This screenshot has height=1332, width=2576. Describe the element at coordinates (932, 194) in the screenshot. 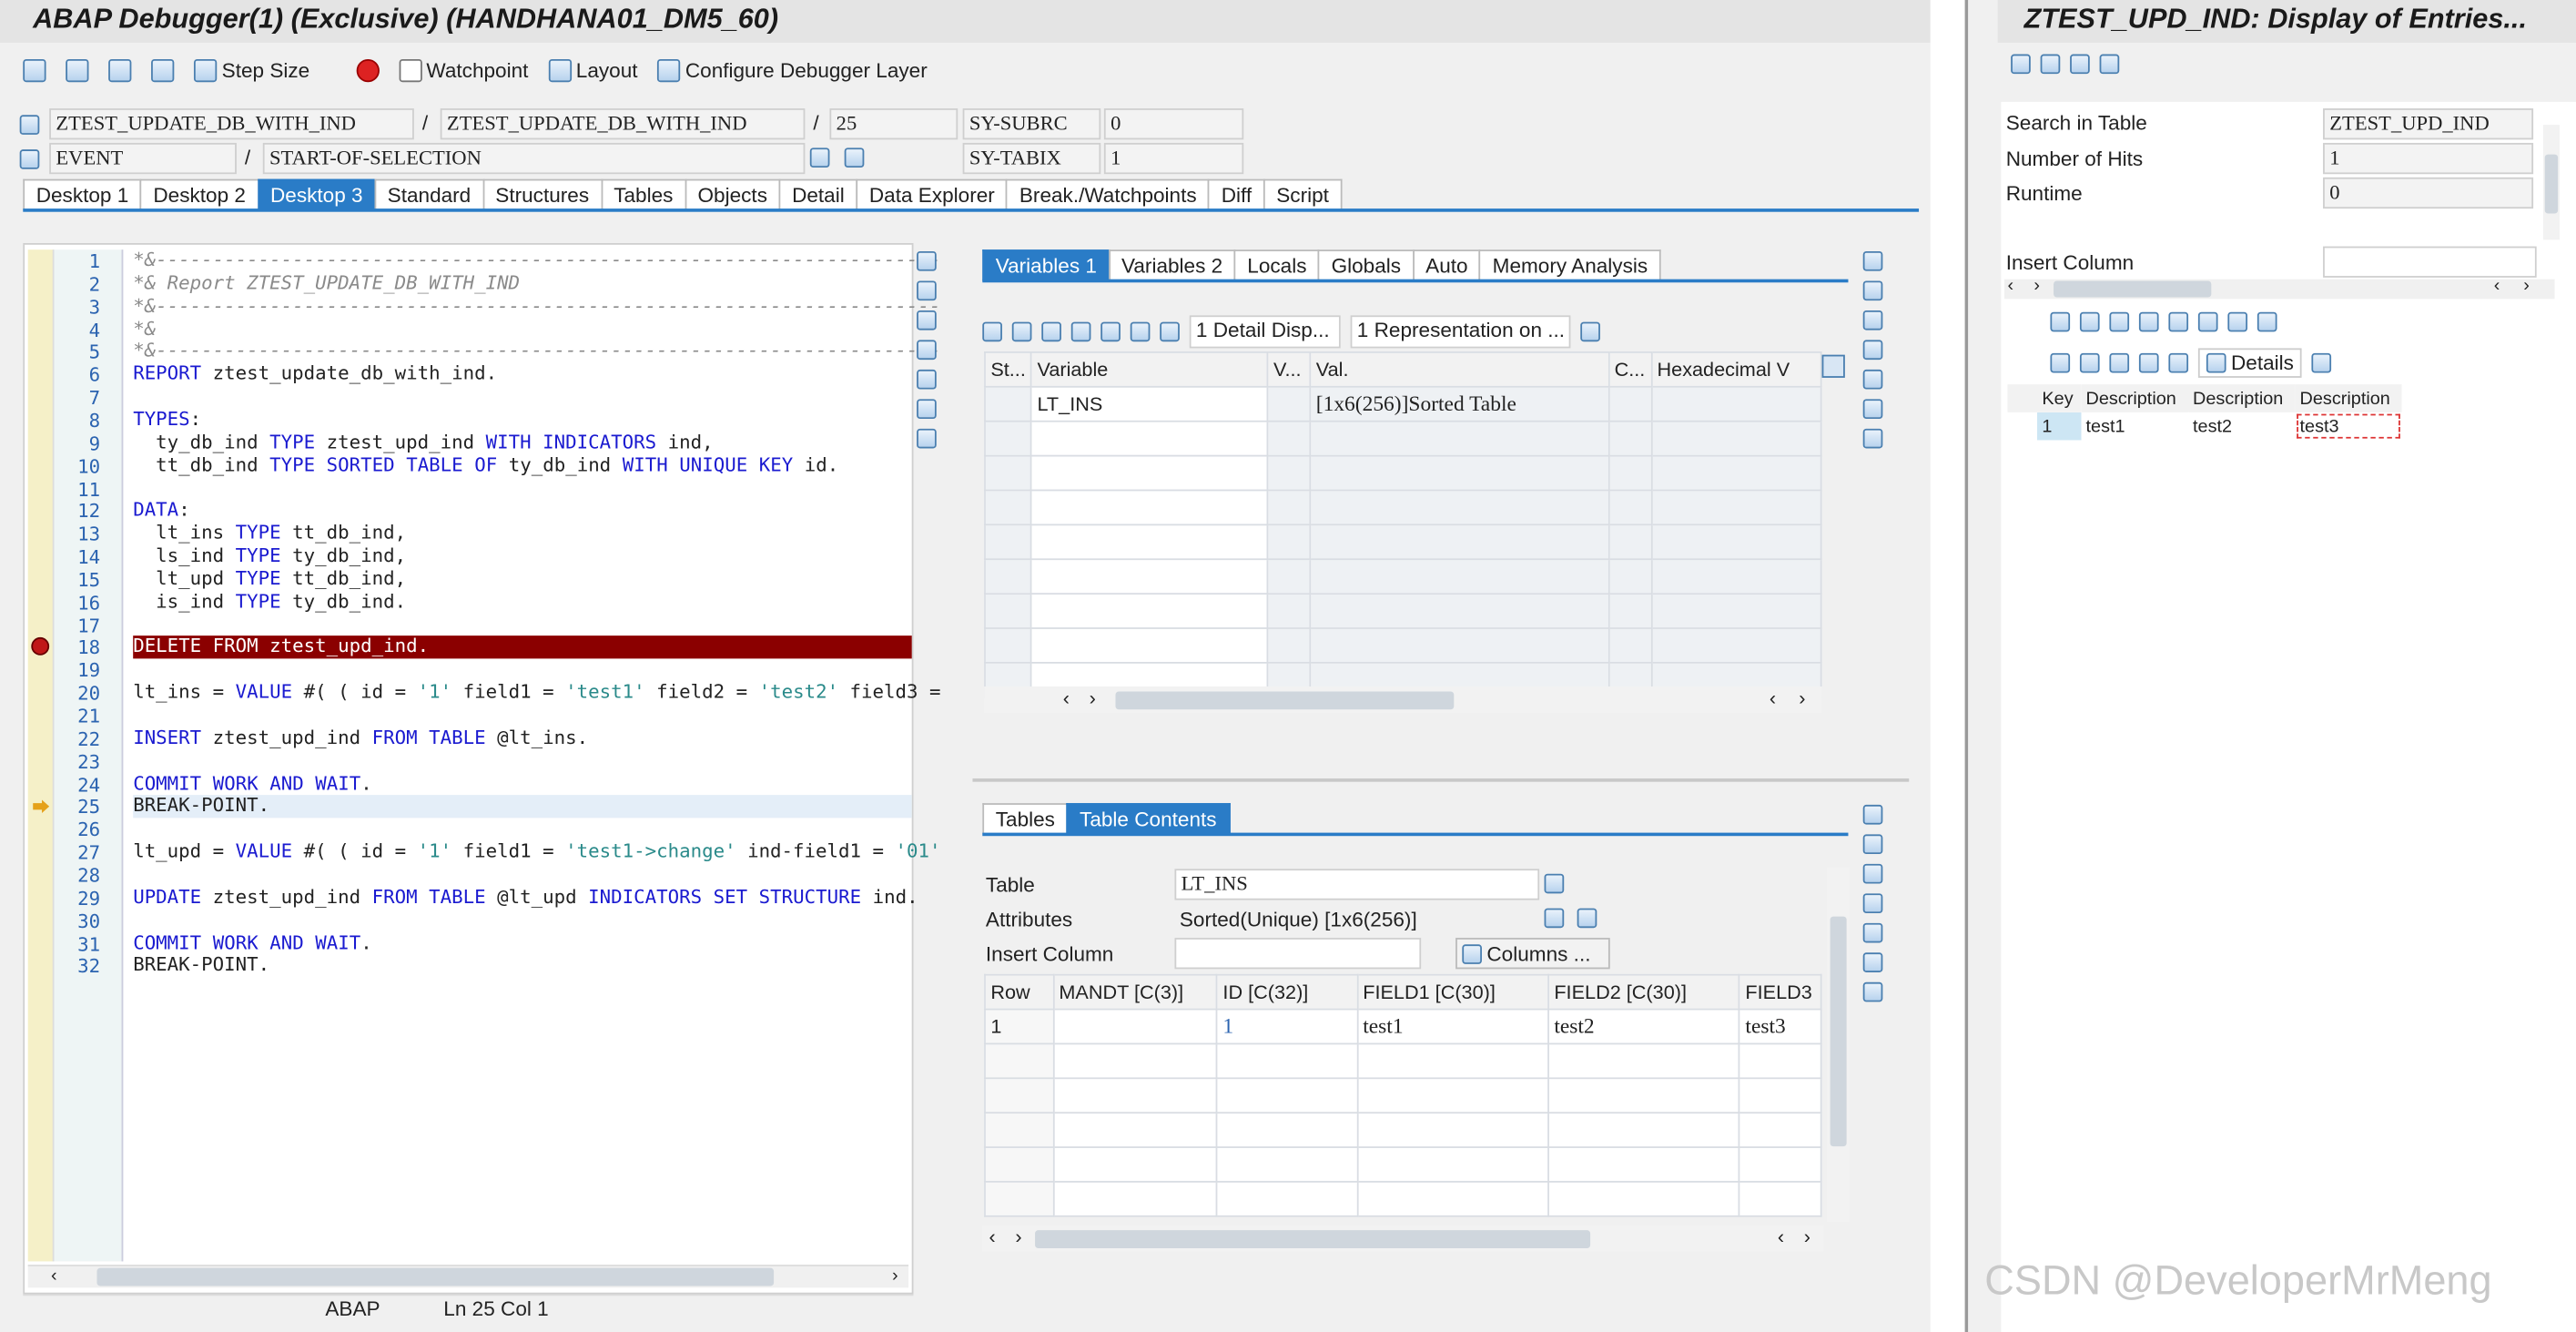

I see `tab-data-explorer: Data Explorer` at that location.